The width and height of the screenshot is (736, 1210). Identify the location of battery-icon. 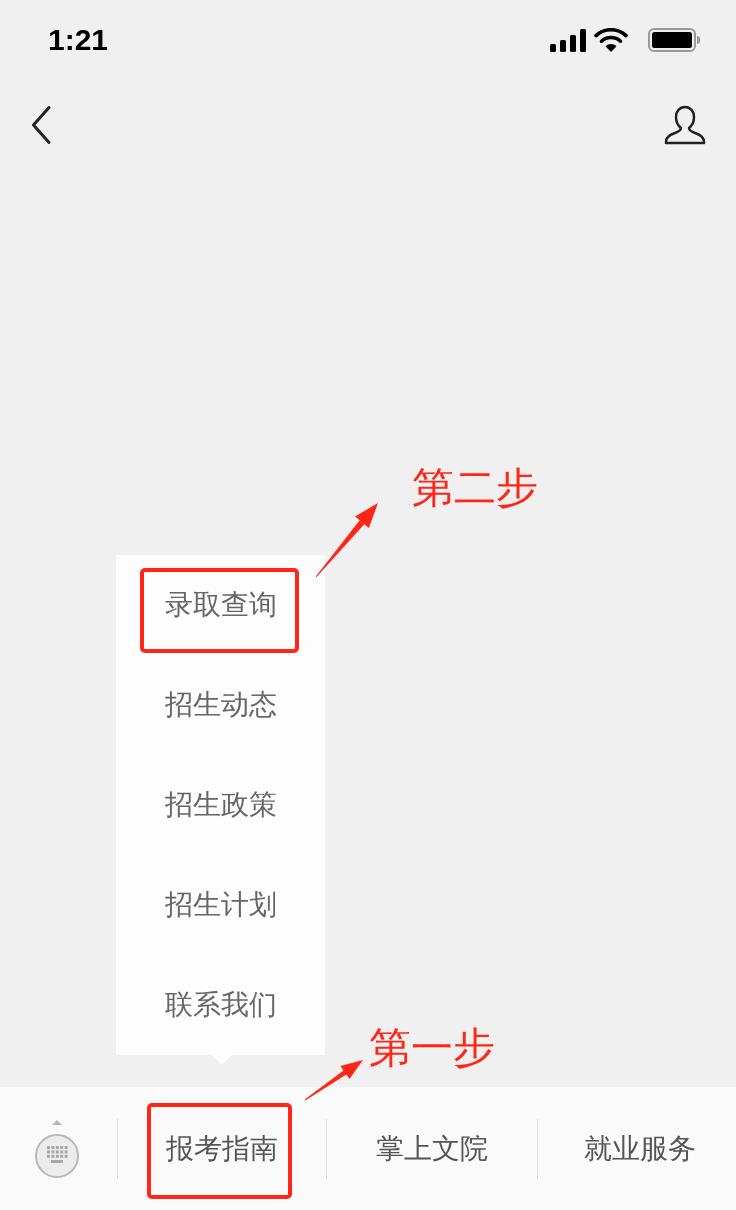
(674, 40).